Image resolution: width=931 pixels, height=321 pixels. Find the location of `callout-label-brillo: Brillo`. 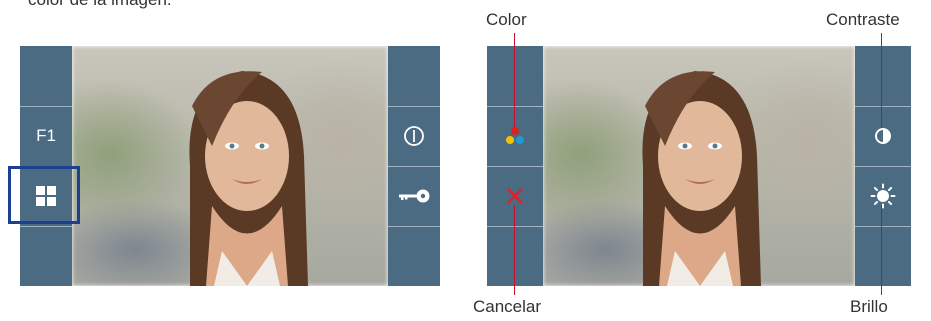

callout-label-brillo: Brillo is located at coordinates (869, 306).